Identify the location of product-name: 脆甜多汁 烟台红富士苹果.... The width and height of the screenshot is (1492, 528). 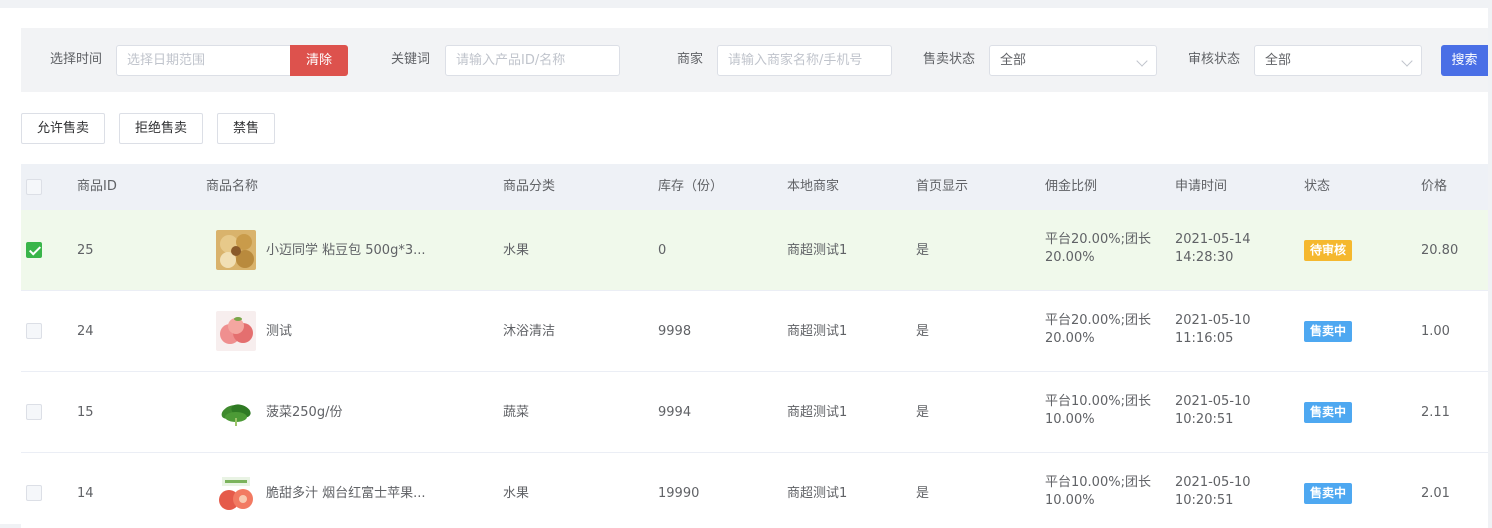
(346, 490).